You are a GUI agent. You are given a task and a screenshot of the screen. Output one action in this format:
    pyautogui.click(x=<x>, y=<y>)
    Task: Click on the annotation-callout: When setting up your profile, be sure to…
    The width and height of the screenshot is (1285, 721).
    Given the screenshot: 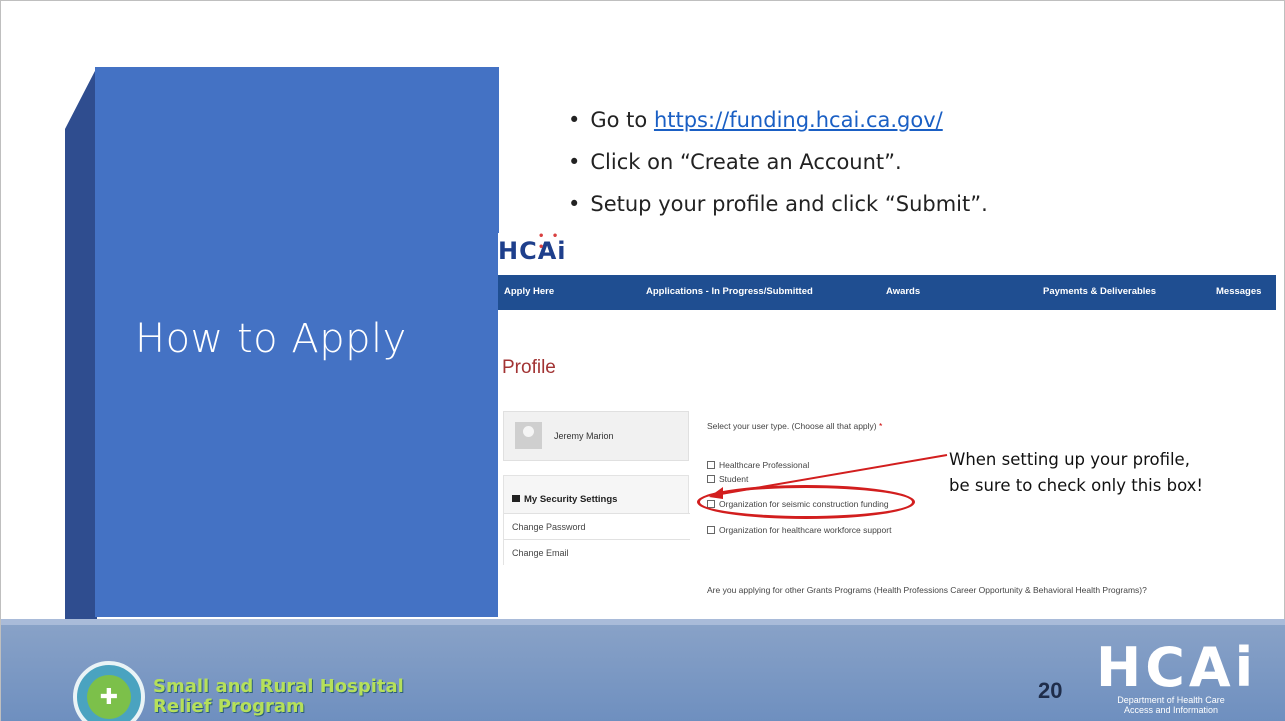 What is the action you would take?
    pyautogui.click(x=1076, y=473)
    